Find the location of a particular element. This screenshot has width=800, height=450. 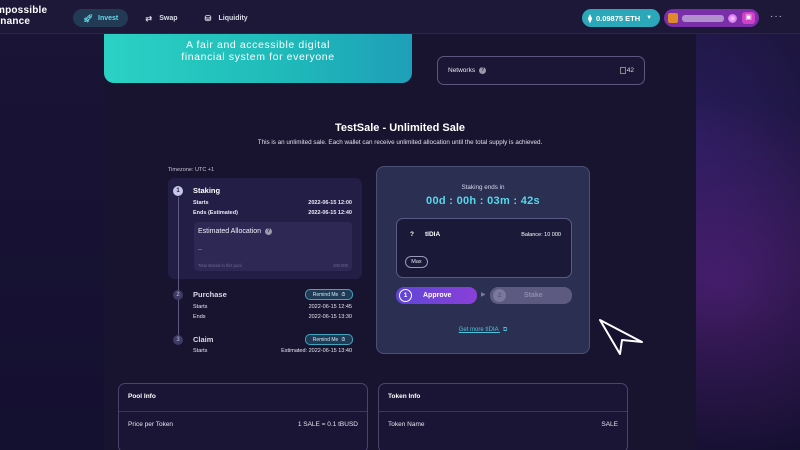

total-staked-label: Total staked in this pool is located at coordinates (220, 265).